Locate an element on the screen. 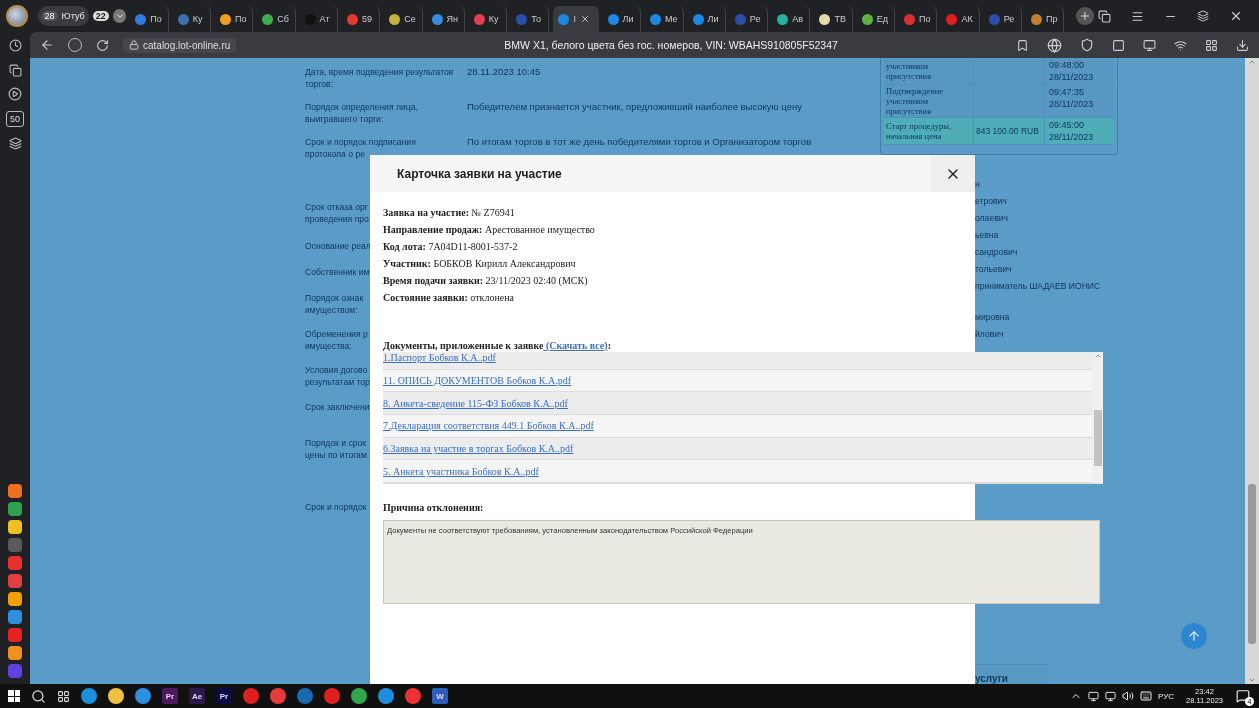 The image size is (1259, 708). field-label: Основание реал is located at coordinates (337, 246).